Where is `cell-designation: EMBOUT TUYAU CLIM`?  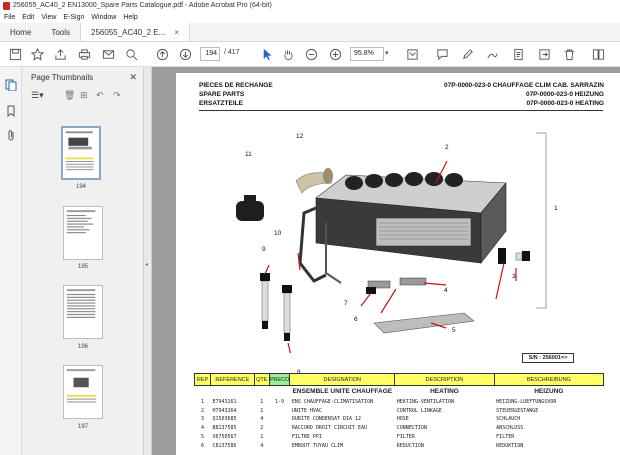 cell-designation: EMBOUT TUYAU CLIM is located at coordinates (317, 445).